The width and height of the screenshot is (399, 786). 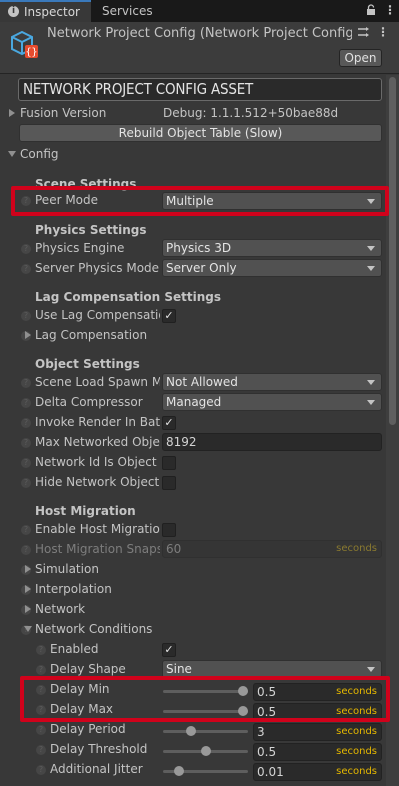 I want to click on config-foldout-icon, so click(x=12, y=154).